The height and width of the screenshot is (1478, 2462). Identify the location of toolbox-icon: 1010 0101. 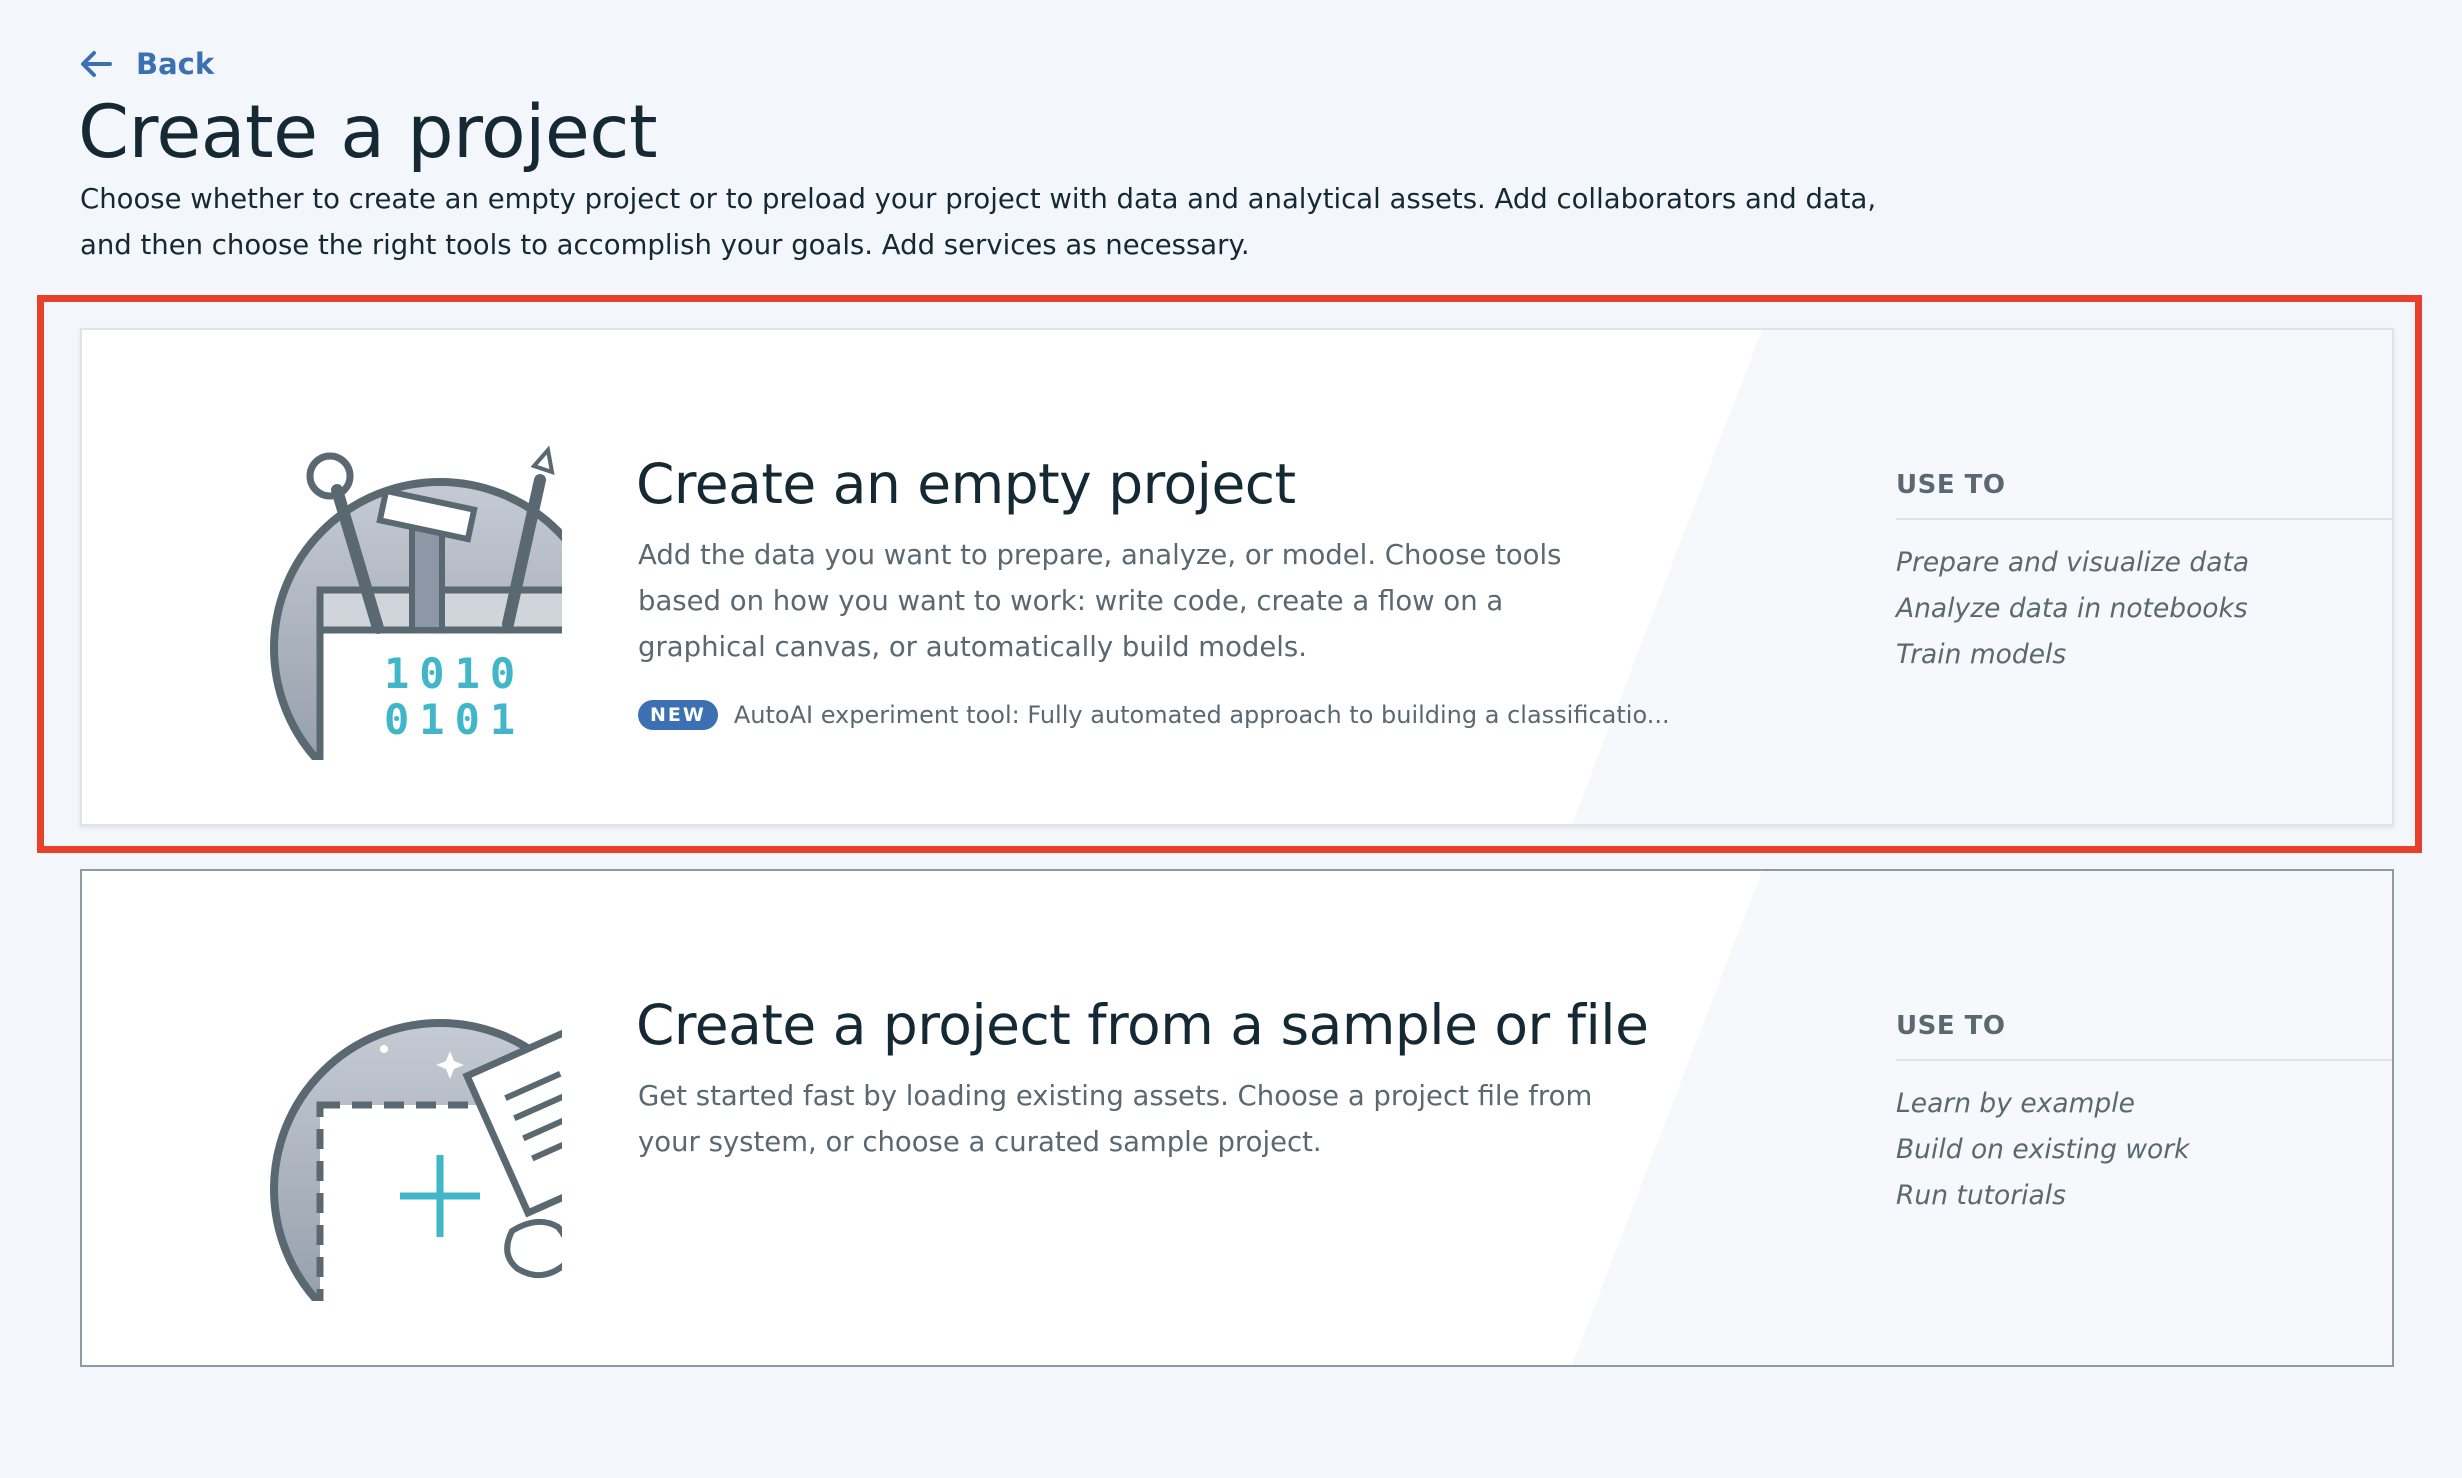
(416, 602).